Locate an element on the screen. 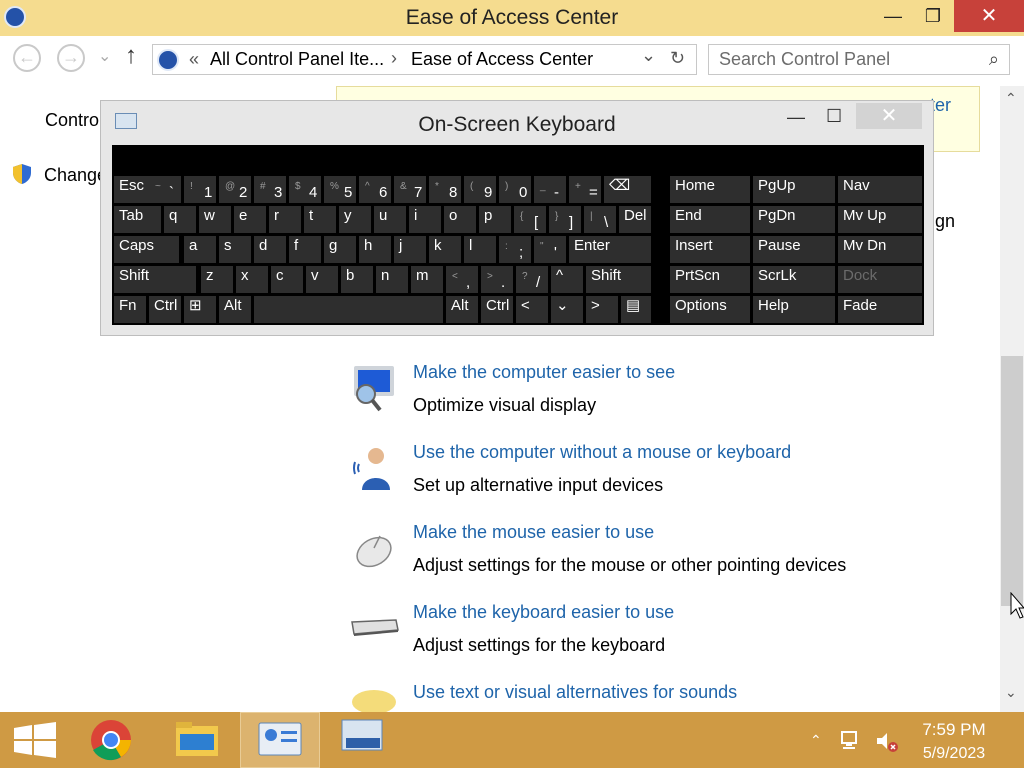  nav-key-nav: Nav is located at coordinates (880, 189).